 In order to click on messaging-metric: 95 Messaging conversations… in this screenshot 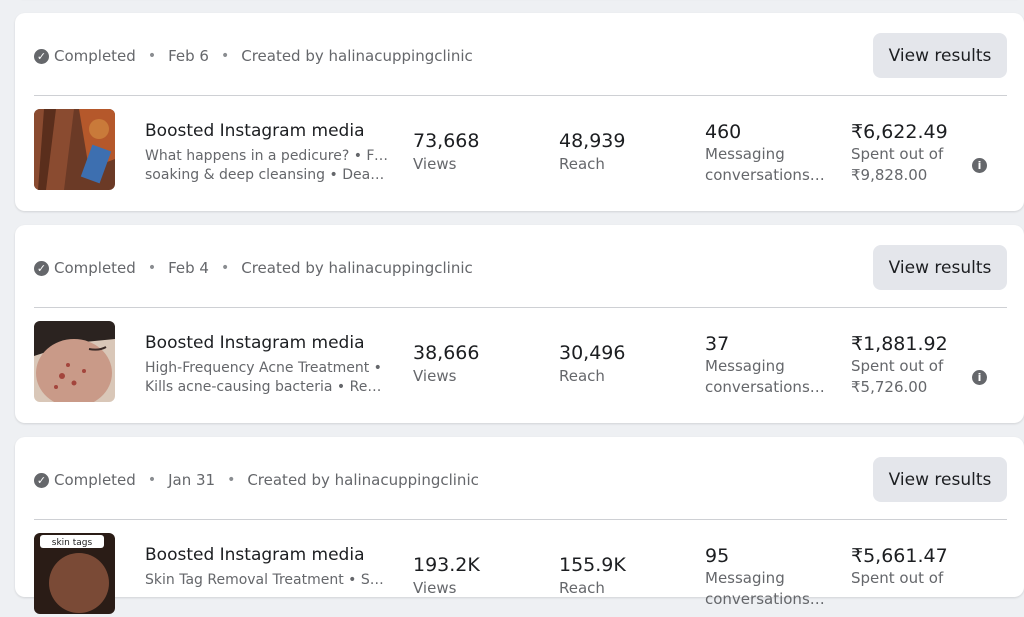, I will do `click(765, 577)`.